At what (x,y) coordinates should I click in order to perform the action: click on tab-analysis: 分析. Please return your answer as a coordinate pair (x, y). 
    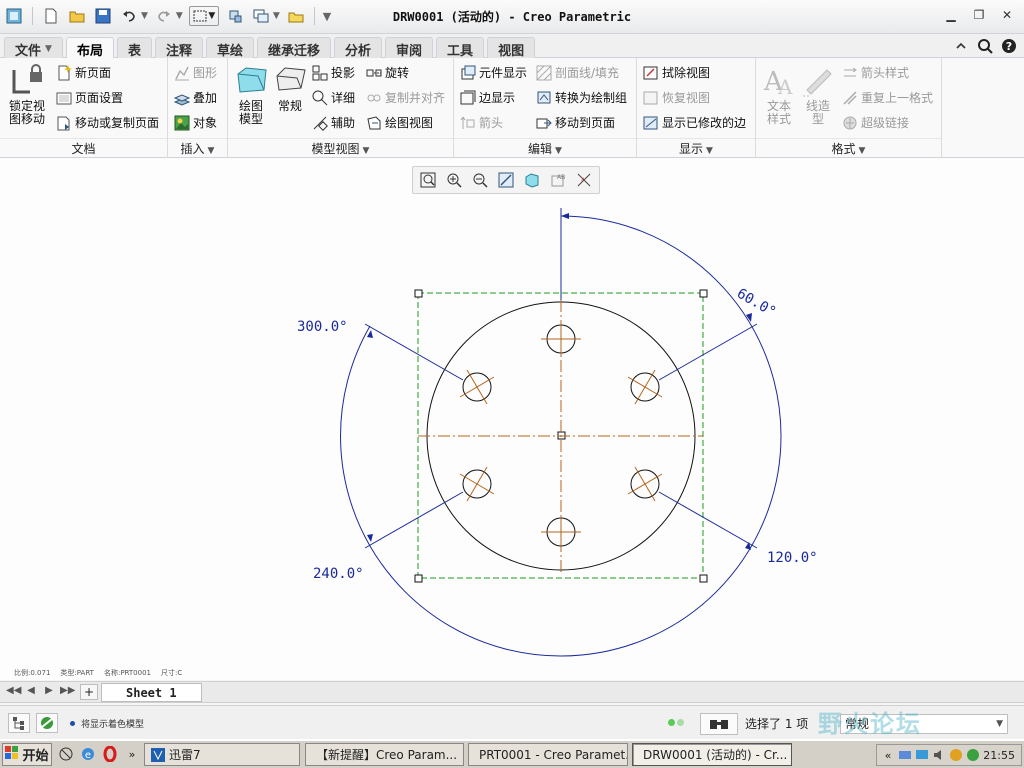
    Looking at the image, I should click on (358, 48).